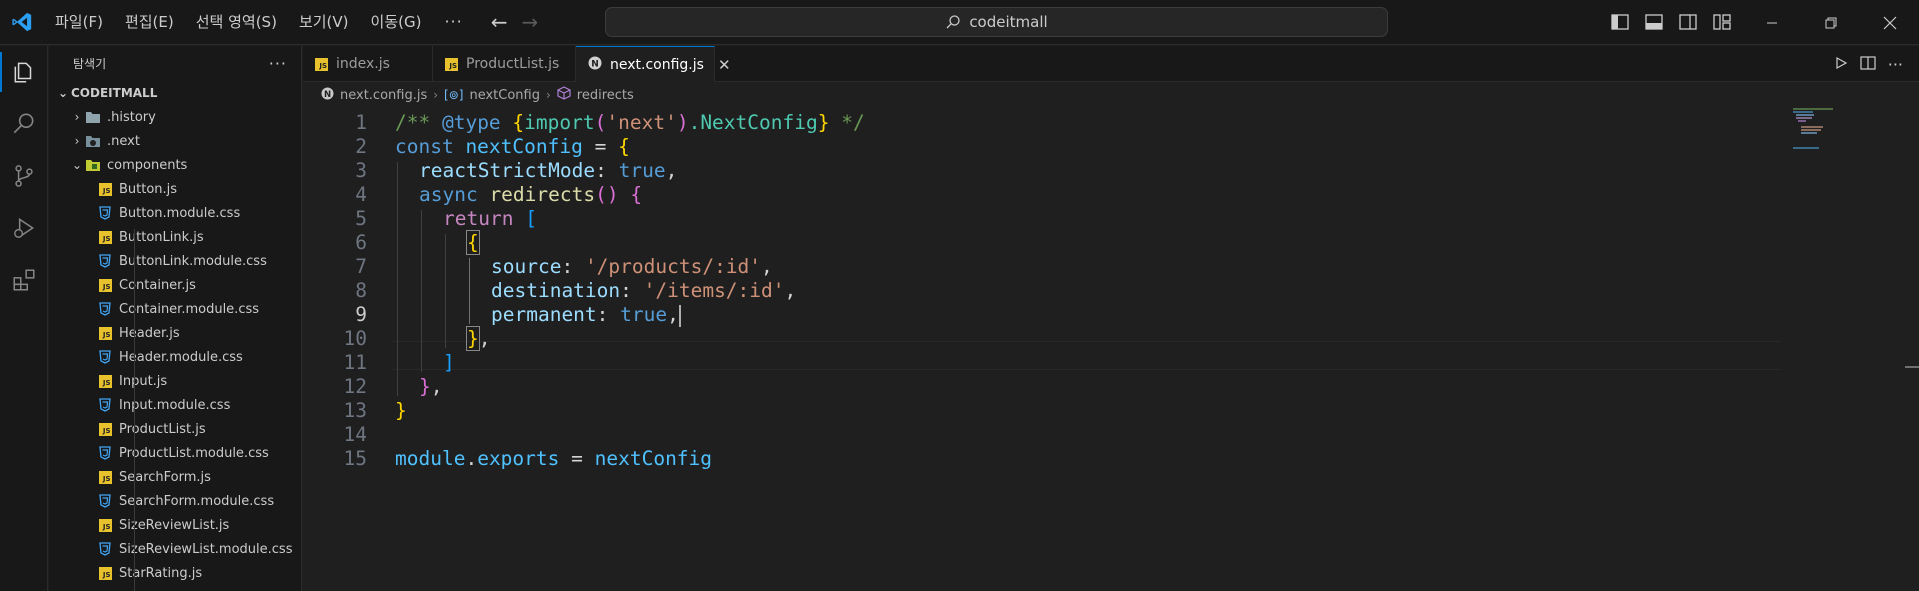  I want to click on tree-file-item: JS Container.js, so click(175, 285).